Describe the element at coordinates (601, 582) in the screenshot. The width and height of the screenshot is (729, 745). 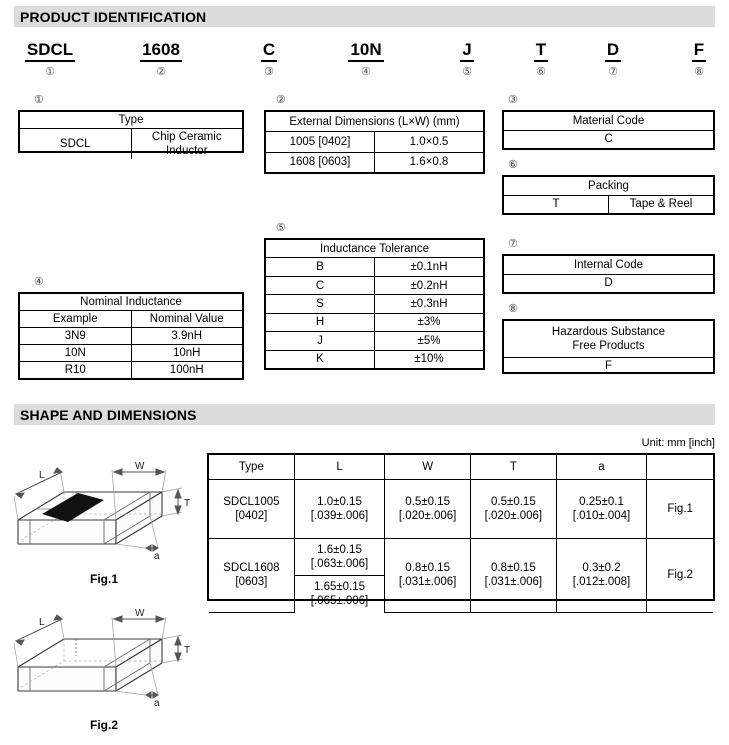
I see `dimrow2-a-line2: [.012±.008]` at that location.